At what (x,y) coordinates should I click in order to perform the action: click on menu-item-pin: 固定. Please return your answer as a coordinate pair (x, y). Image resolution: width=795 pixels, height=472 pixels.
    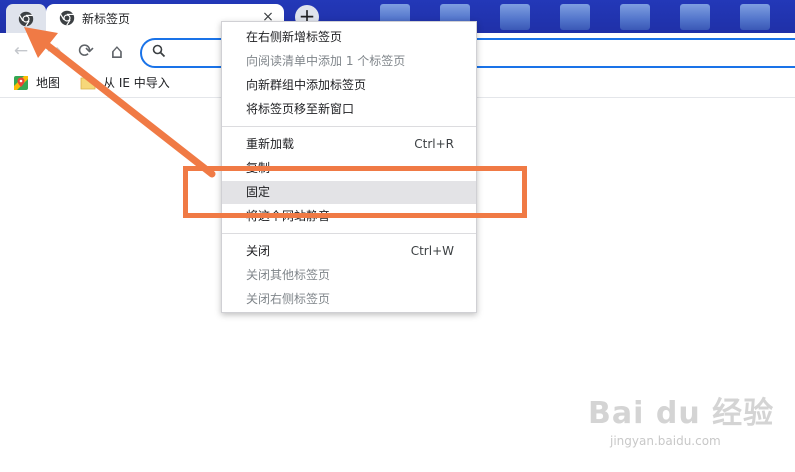
    Looking at the image, I should click on (349, 192).